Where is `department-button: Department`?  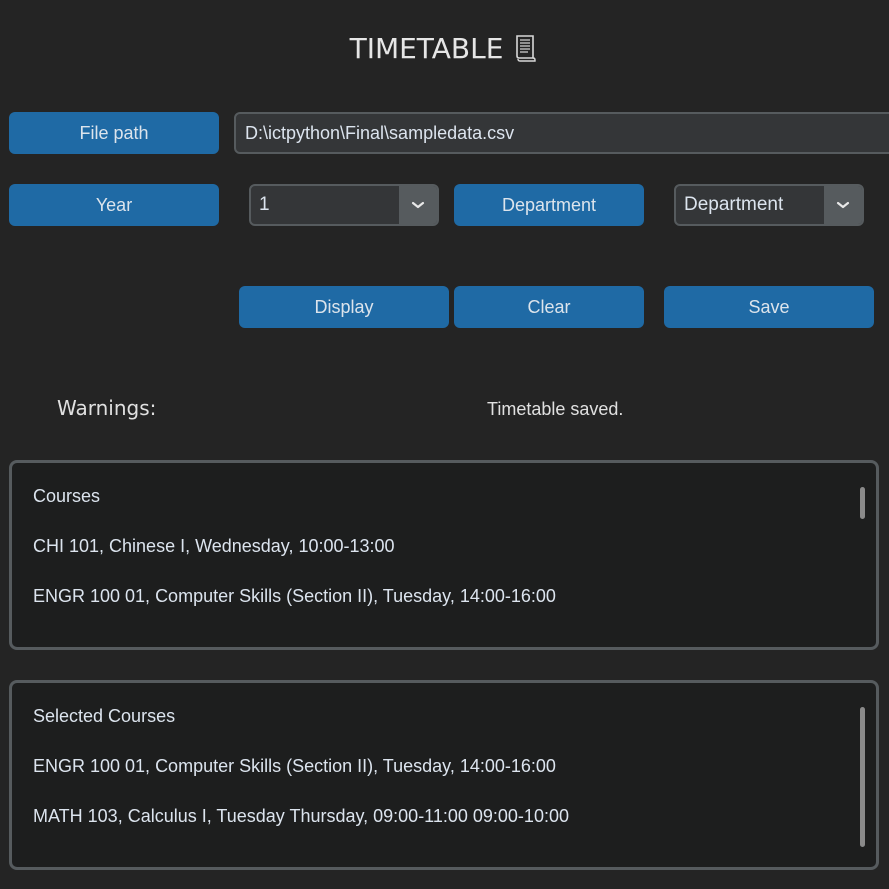
department-button: Department is located at coordinates (549, 205).